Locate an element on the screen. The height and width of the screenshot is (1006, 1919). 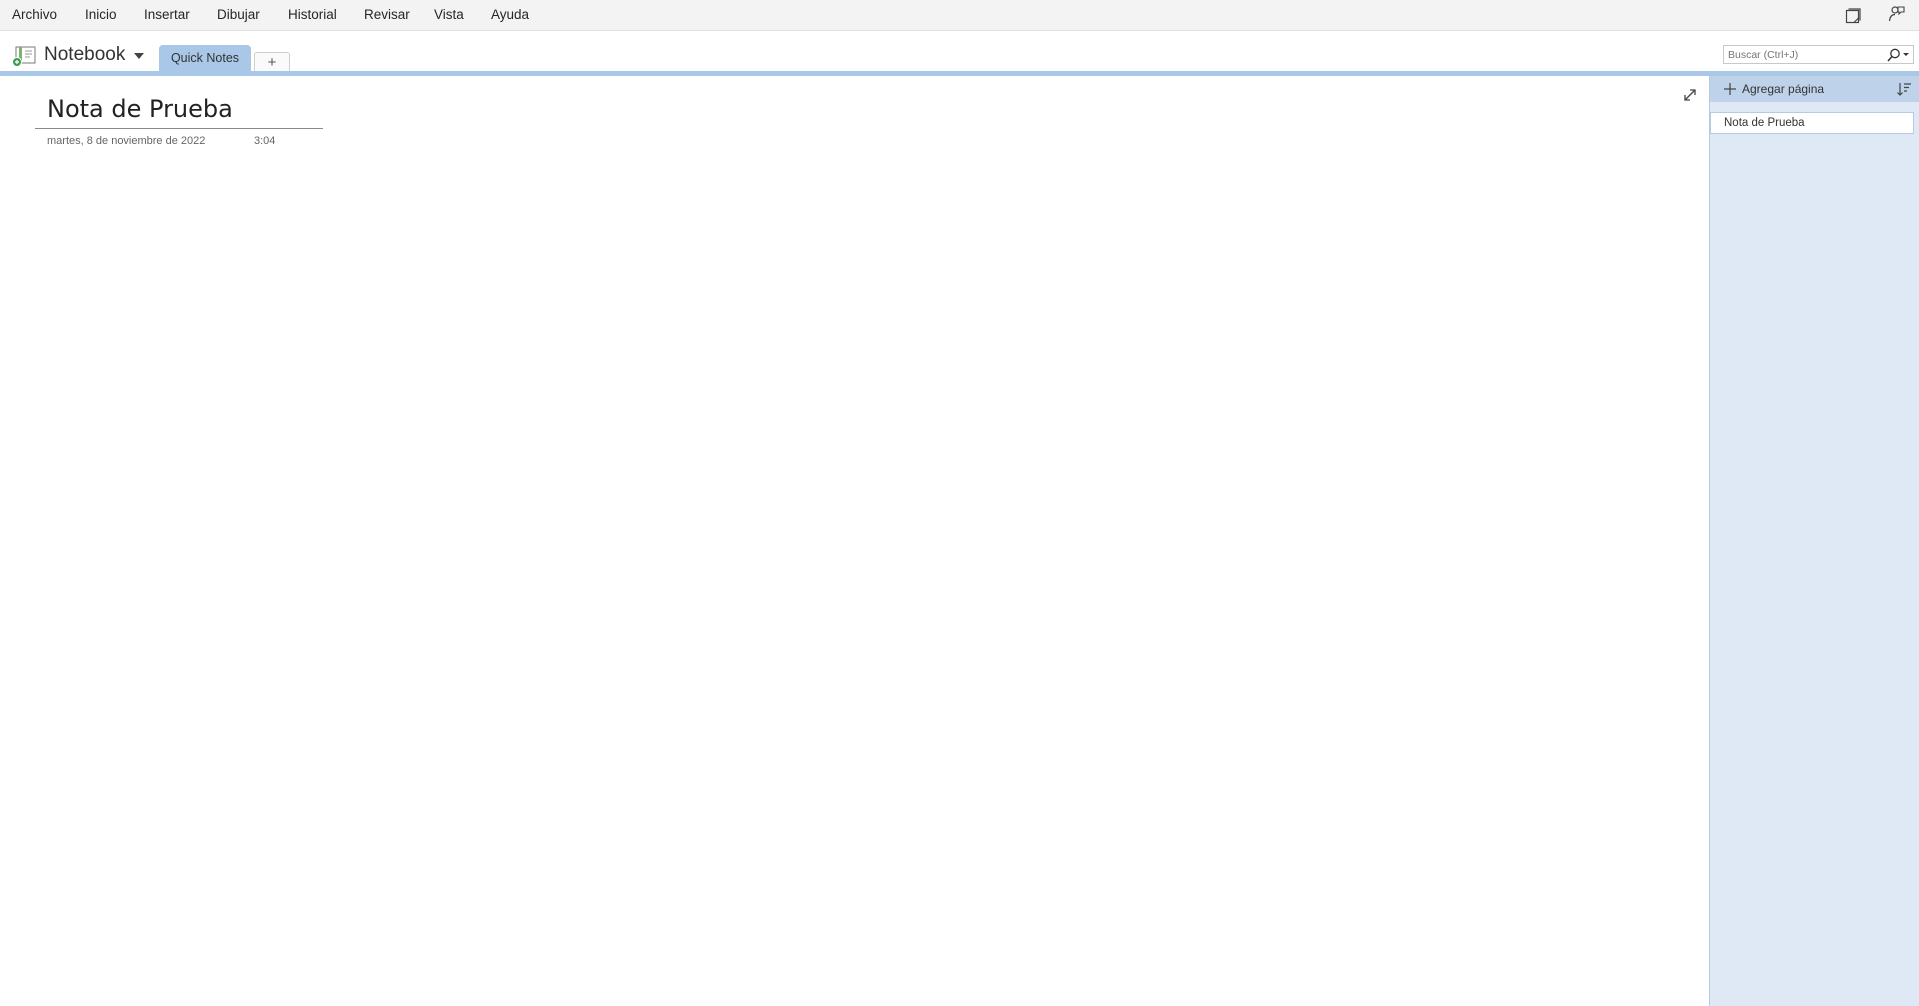
menu-dibujar: Dibujar is located at coordinates (238, 14).